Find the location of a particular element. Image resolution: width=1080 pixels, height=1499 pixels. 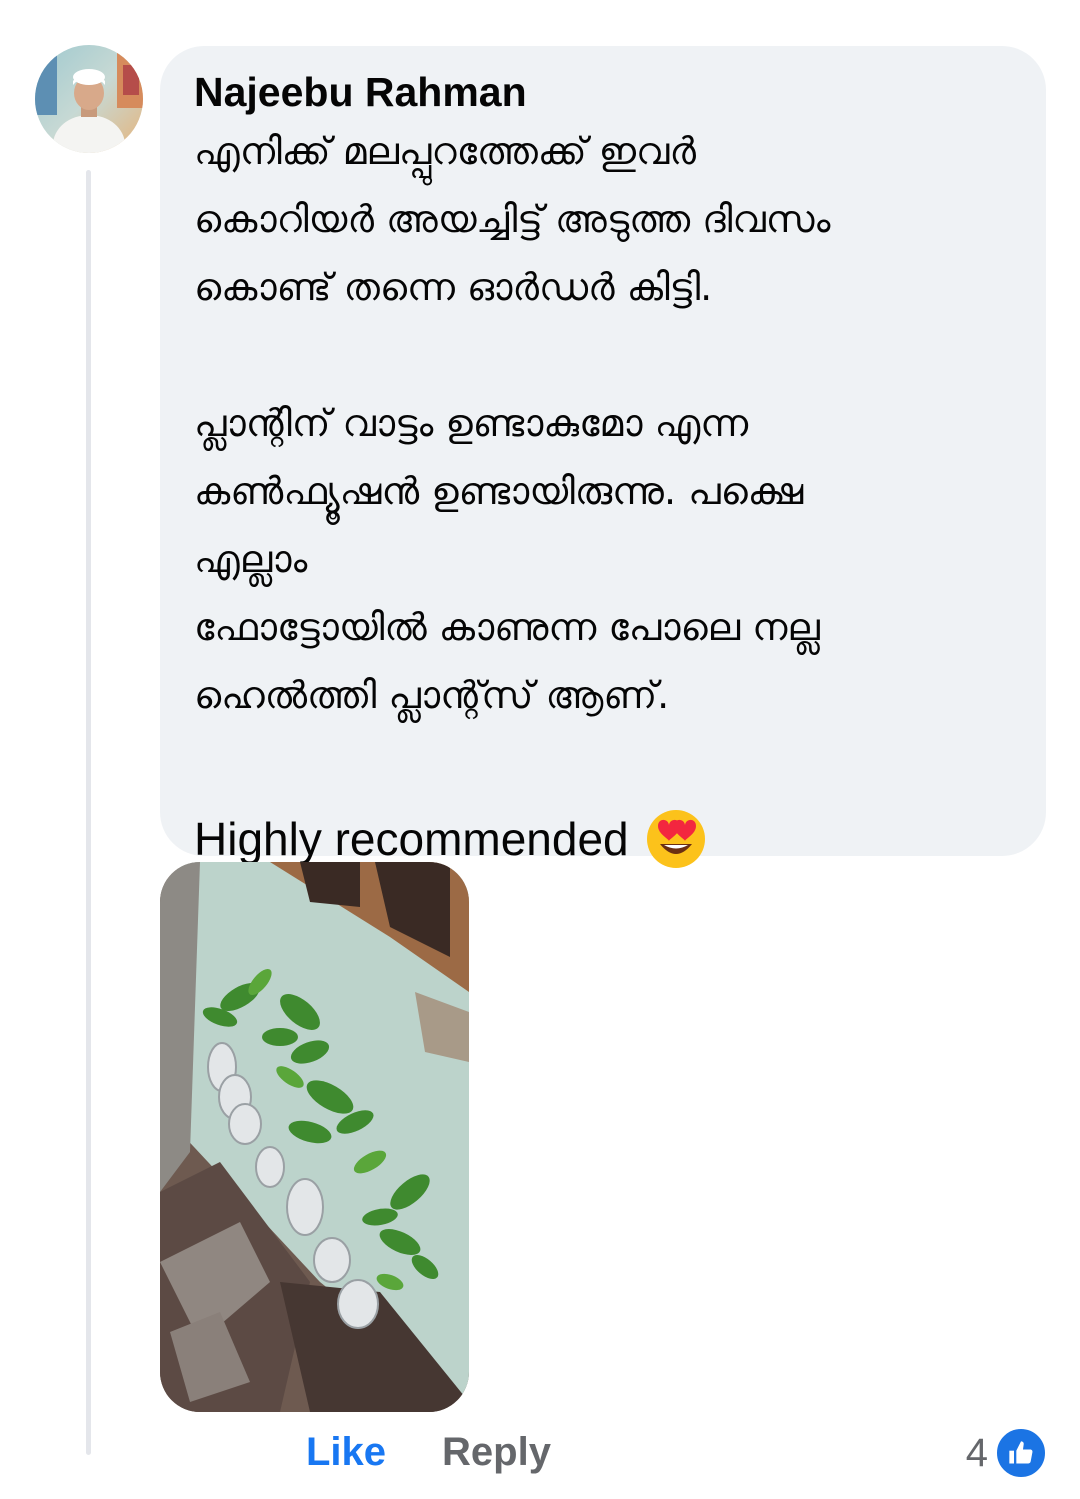

avatar is located at coordinates (89, 99).